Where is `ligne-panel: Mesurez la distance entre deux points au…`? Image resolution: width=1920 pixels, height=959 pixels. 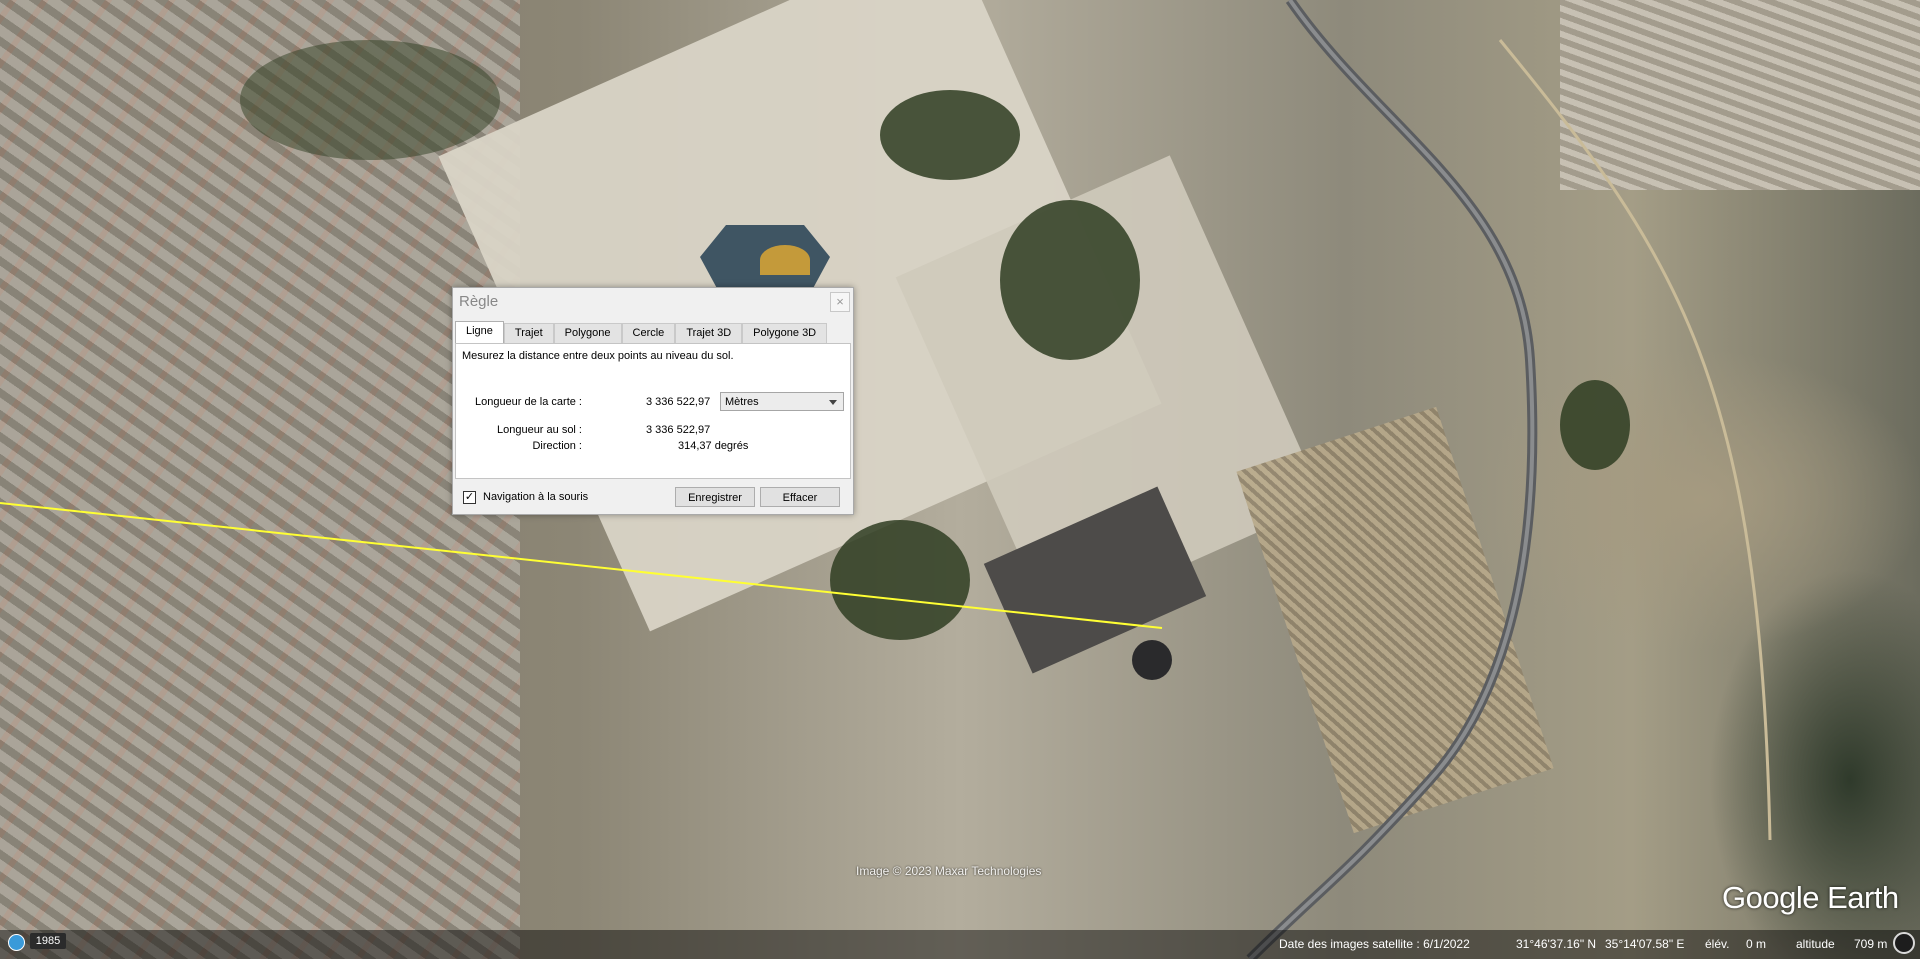
ligne-panel: Mesurez la distance entre deux points au… is located at coordinates (653, 411).